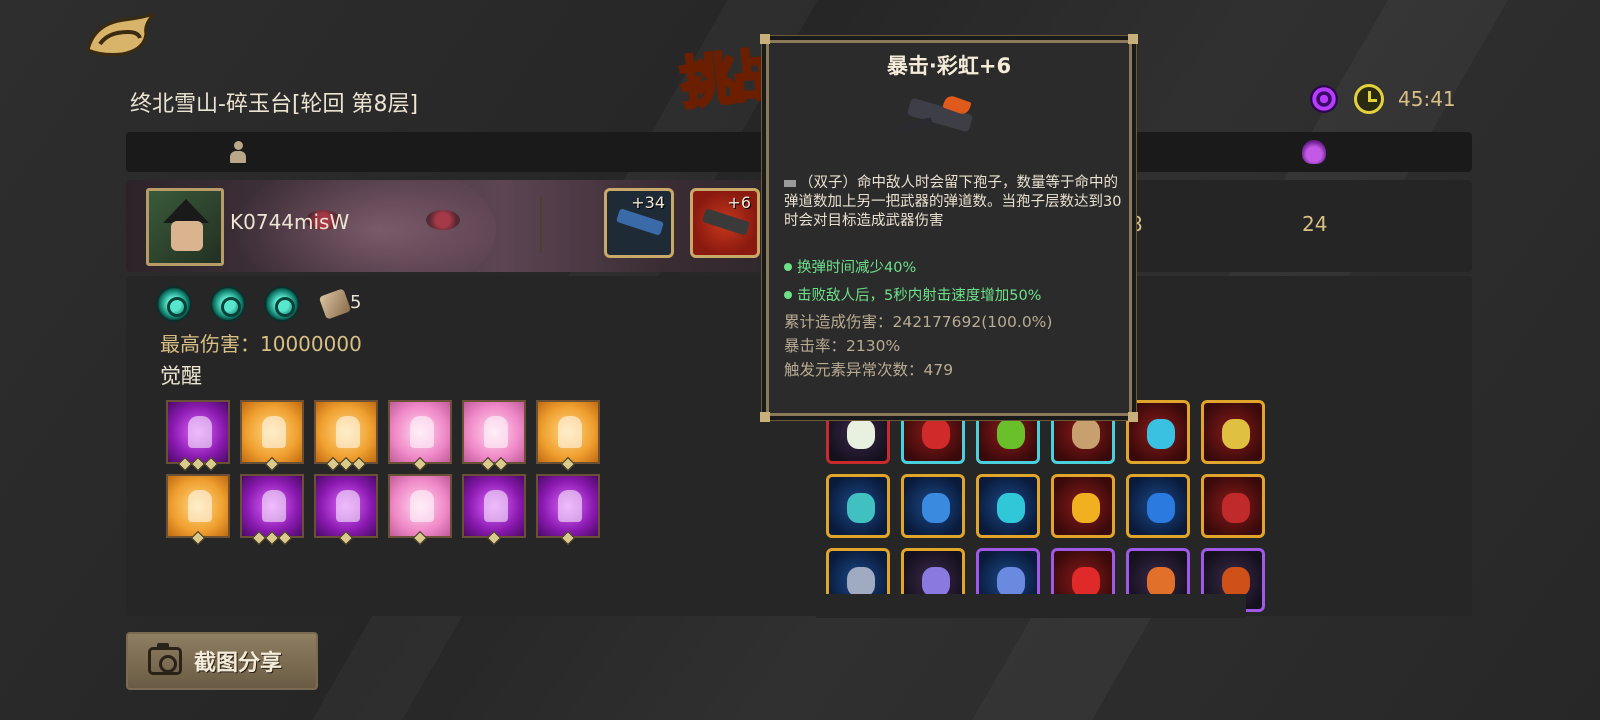 This screenshot has width=1600, height=720. What do you see at coordinates (238, 663) in the screenshot?
I see `share-button-label: 截图分享` at bounding box center [238, 663].